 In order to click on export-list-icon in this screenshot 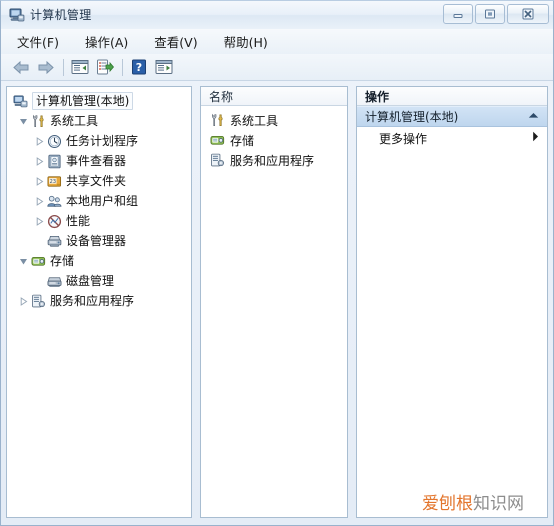, I will do `click(105, 67)`.